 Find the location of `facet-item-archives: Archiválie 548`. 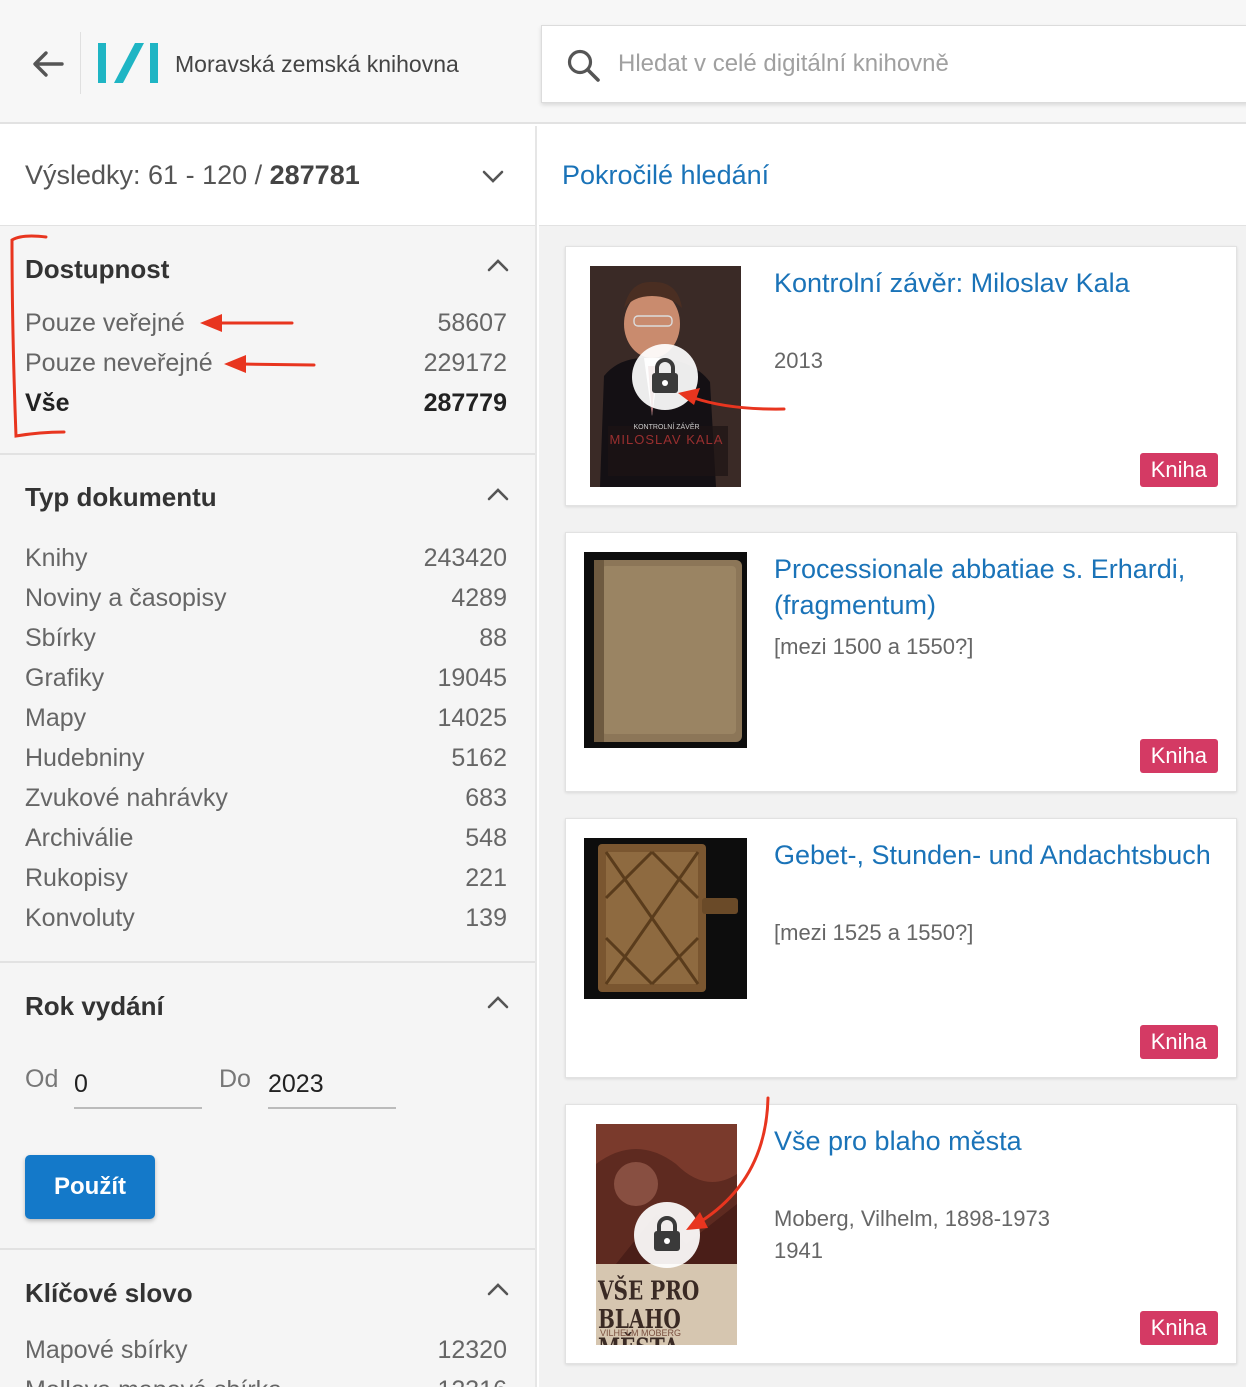

facet-item-archives: Archiválie 548 is located at coordinates (266, 838).